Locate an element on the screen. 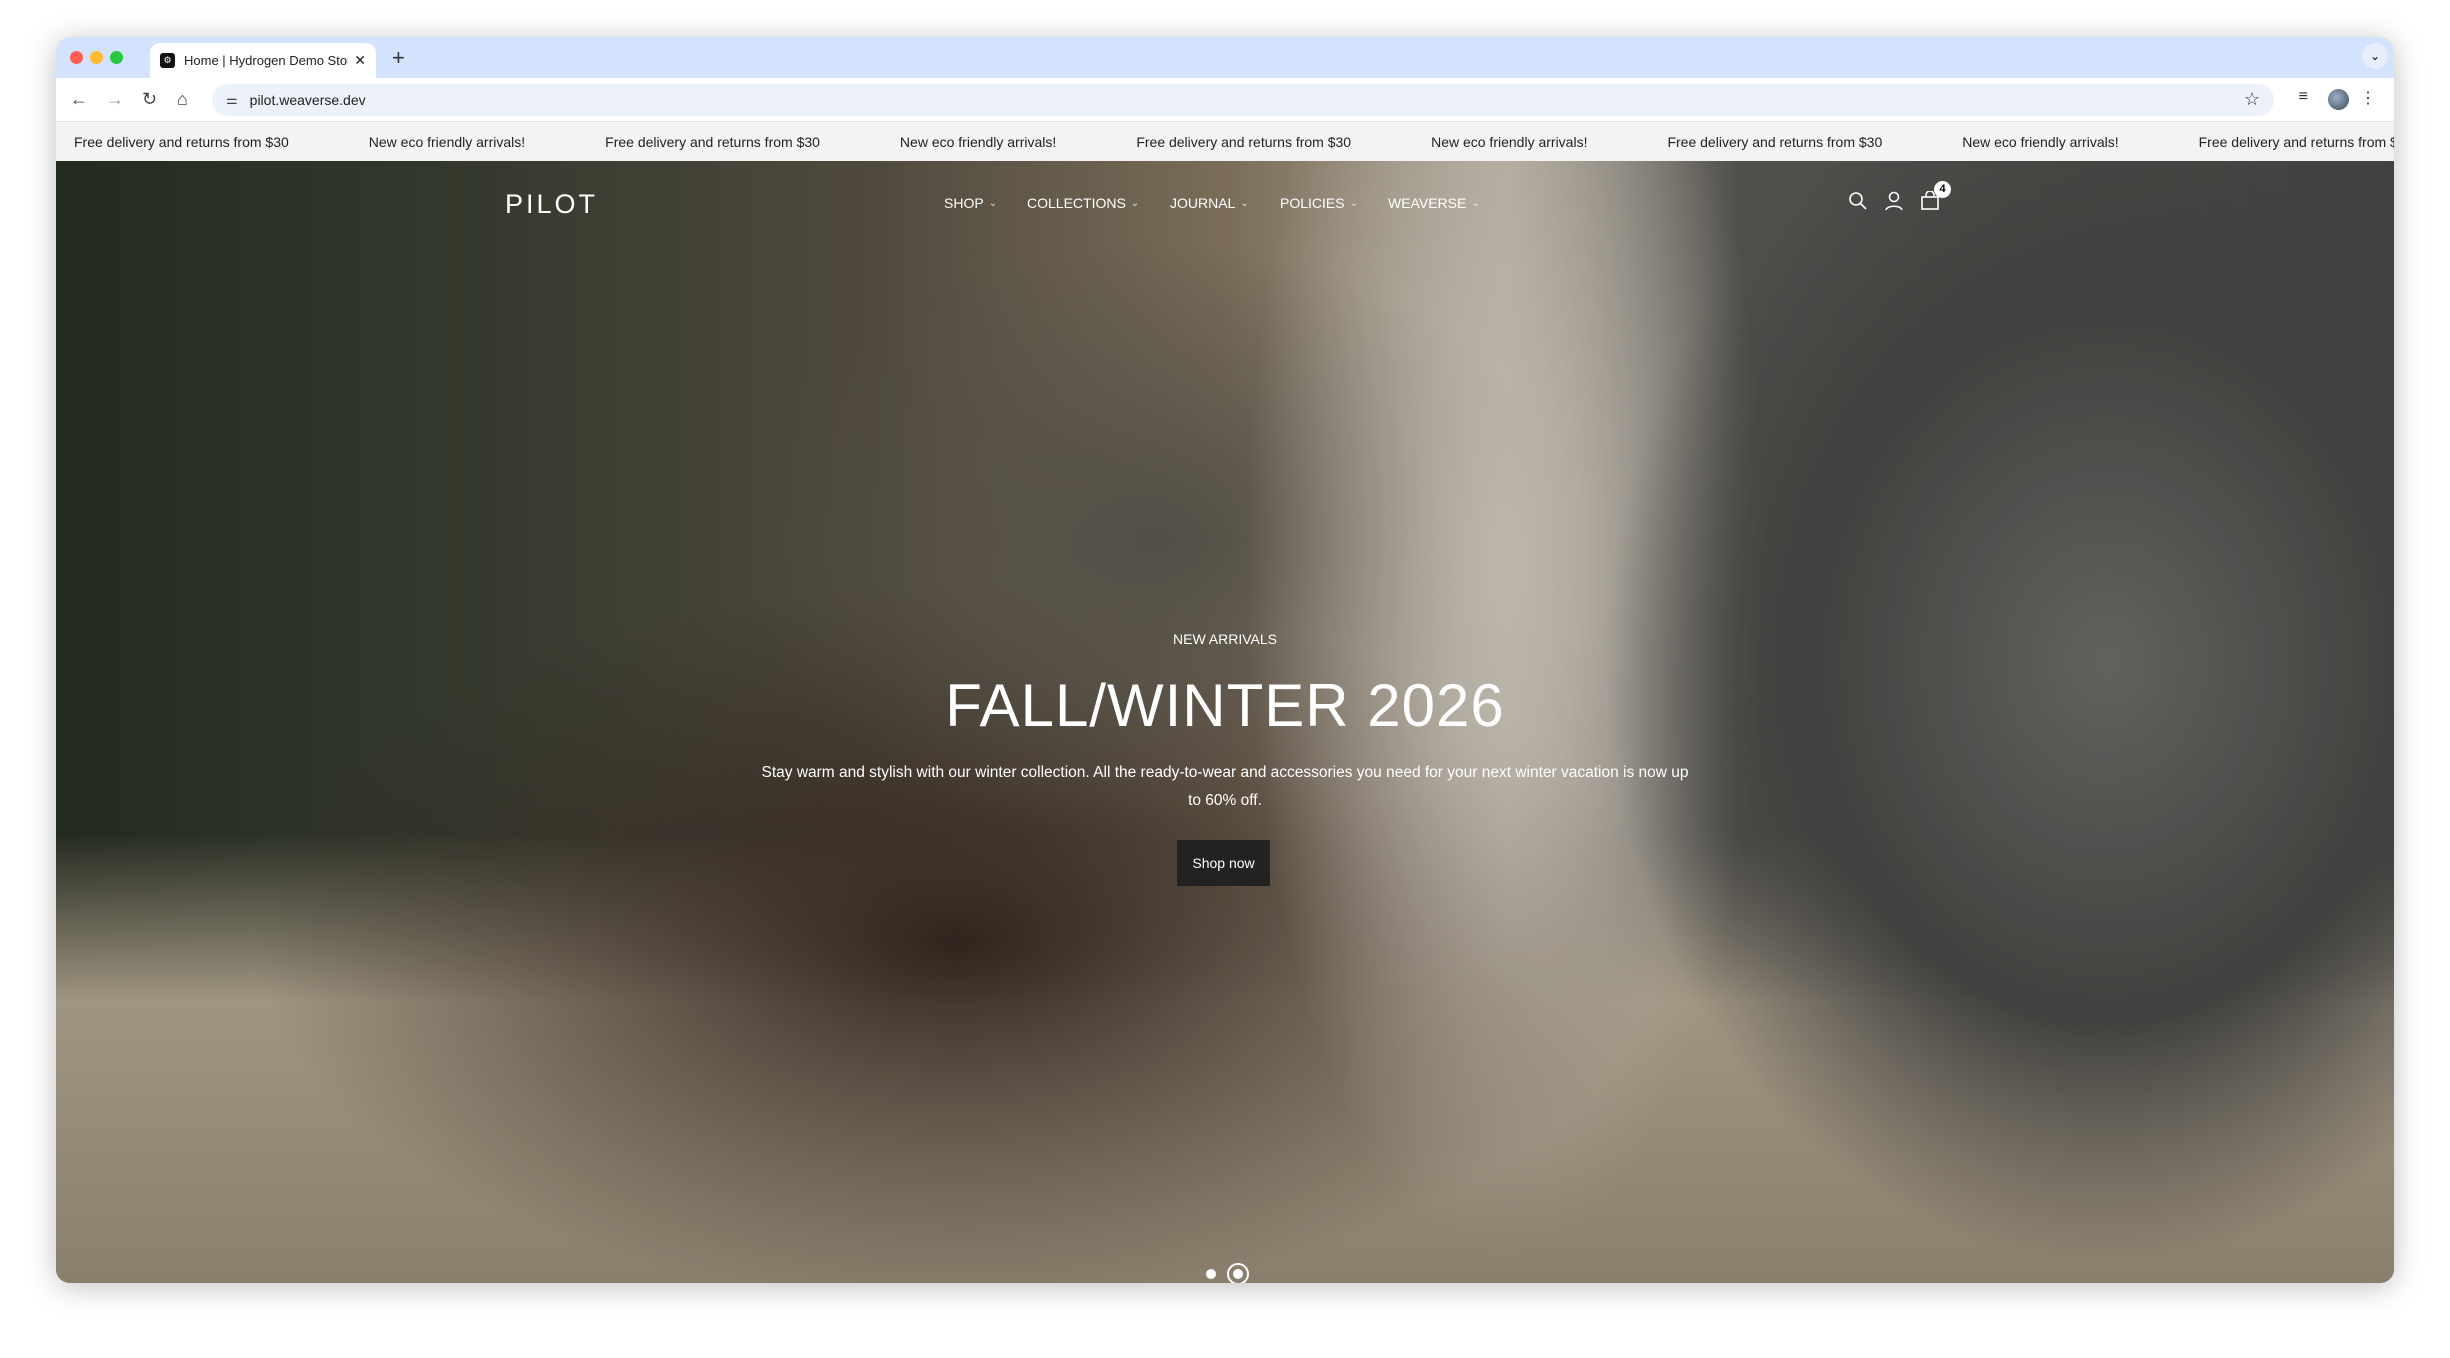 This screenshot has height=1358, width=2450. nav-label: COLLECTIONS is located at coordinates (1076, 203).